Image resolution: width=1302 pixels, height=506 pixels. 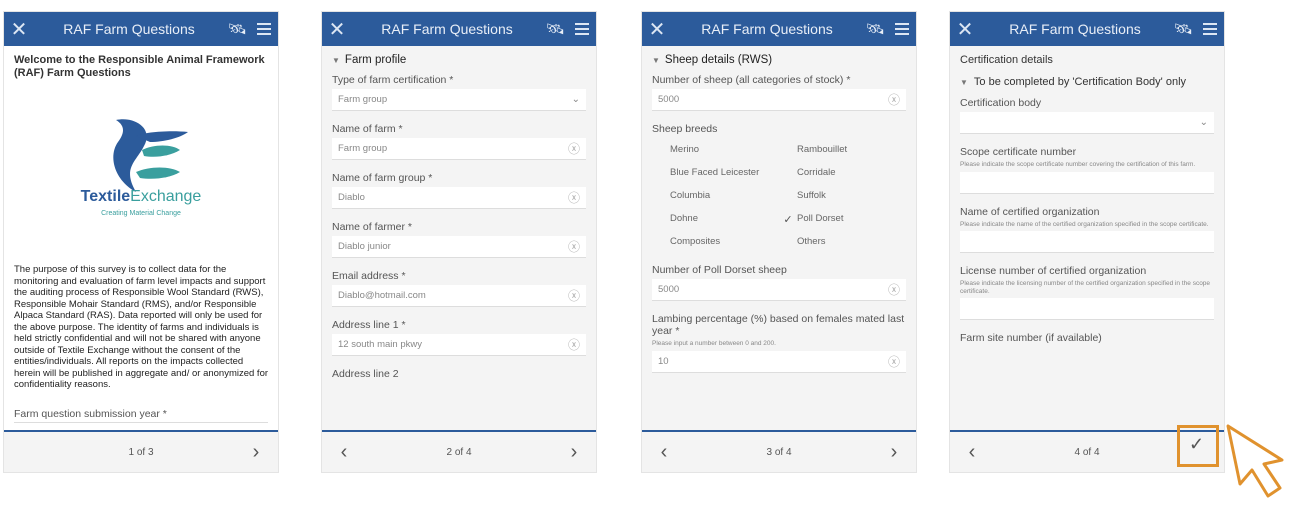 What do you see at coordinates (459, 345) in the screenshot?
I see `address-line-1-input: 12 south main pkwy ⓧ` at bounding box center [459, 345].